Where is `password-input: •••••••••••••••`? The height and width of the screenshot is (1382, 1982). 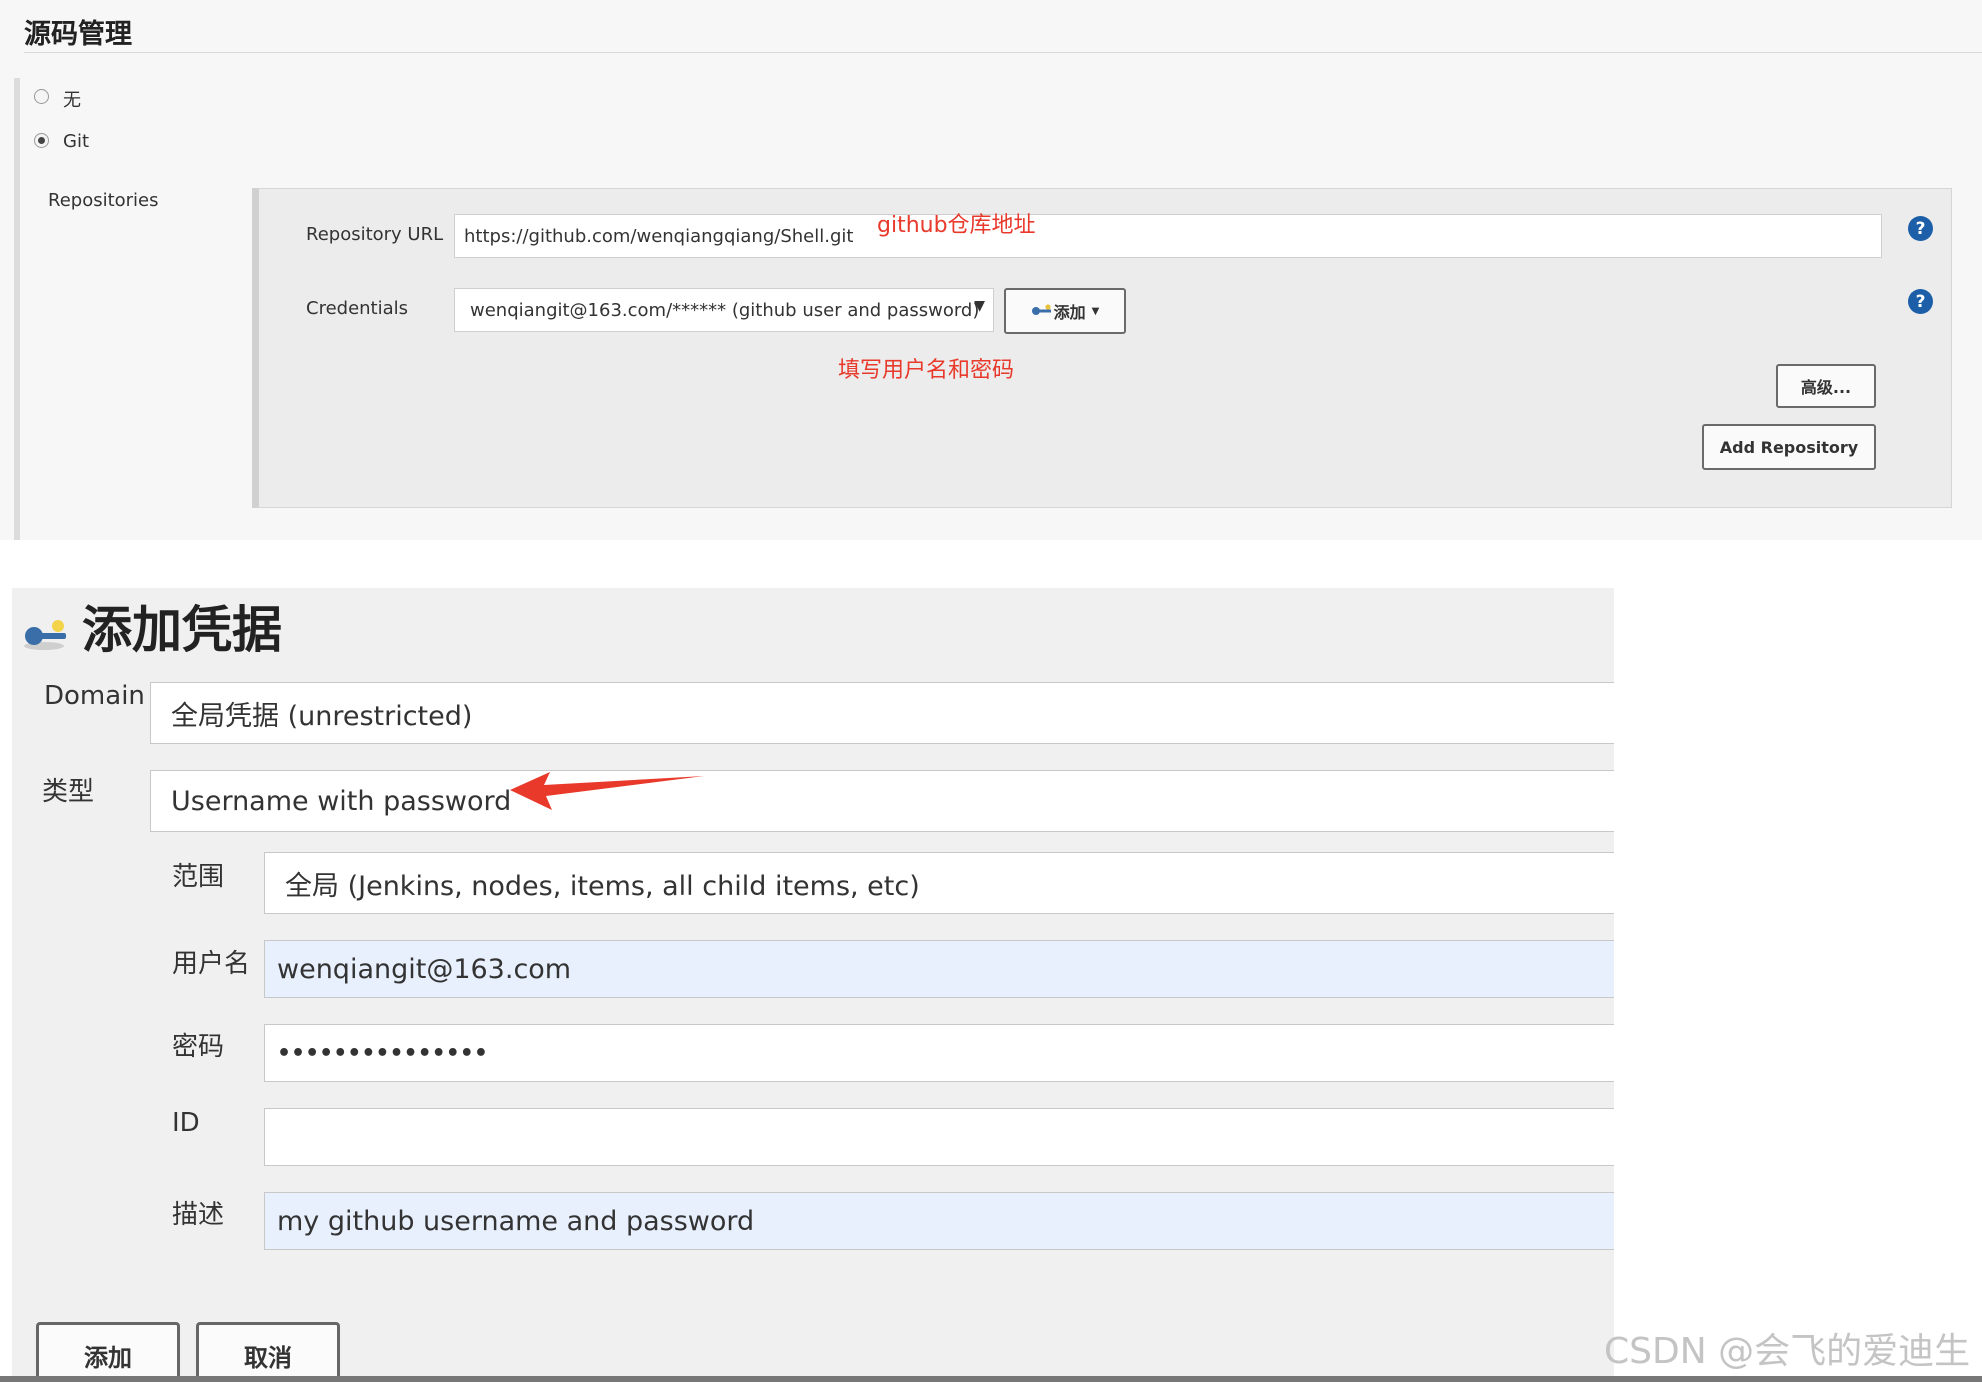 password-input: ••••••••••••••• is located at coordinates (939, 1053).